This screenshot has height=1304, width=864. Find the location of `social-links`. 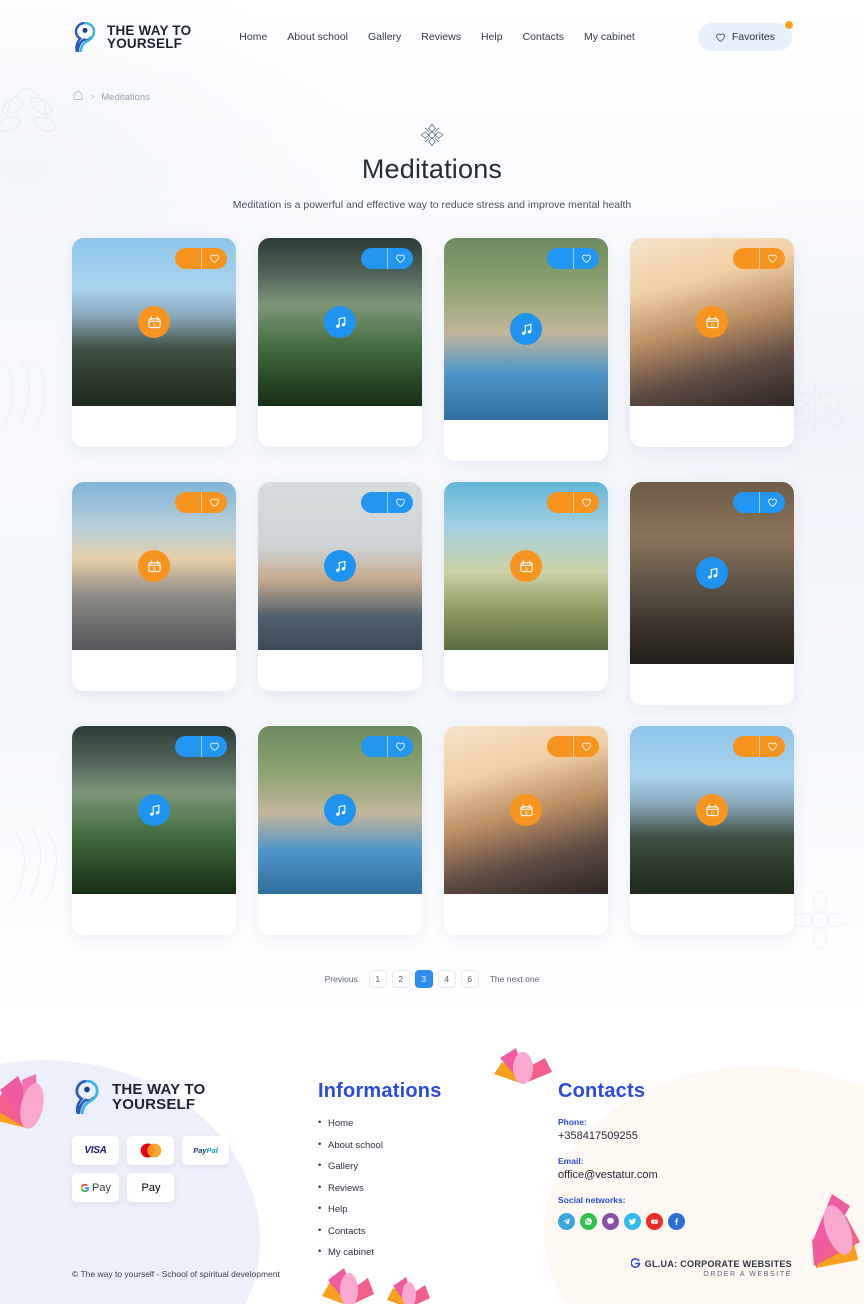

social-links is located at coordinates (668, 1221).